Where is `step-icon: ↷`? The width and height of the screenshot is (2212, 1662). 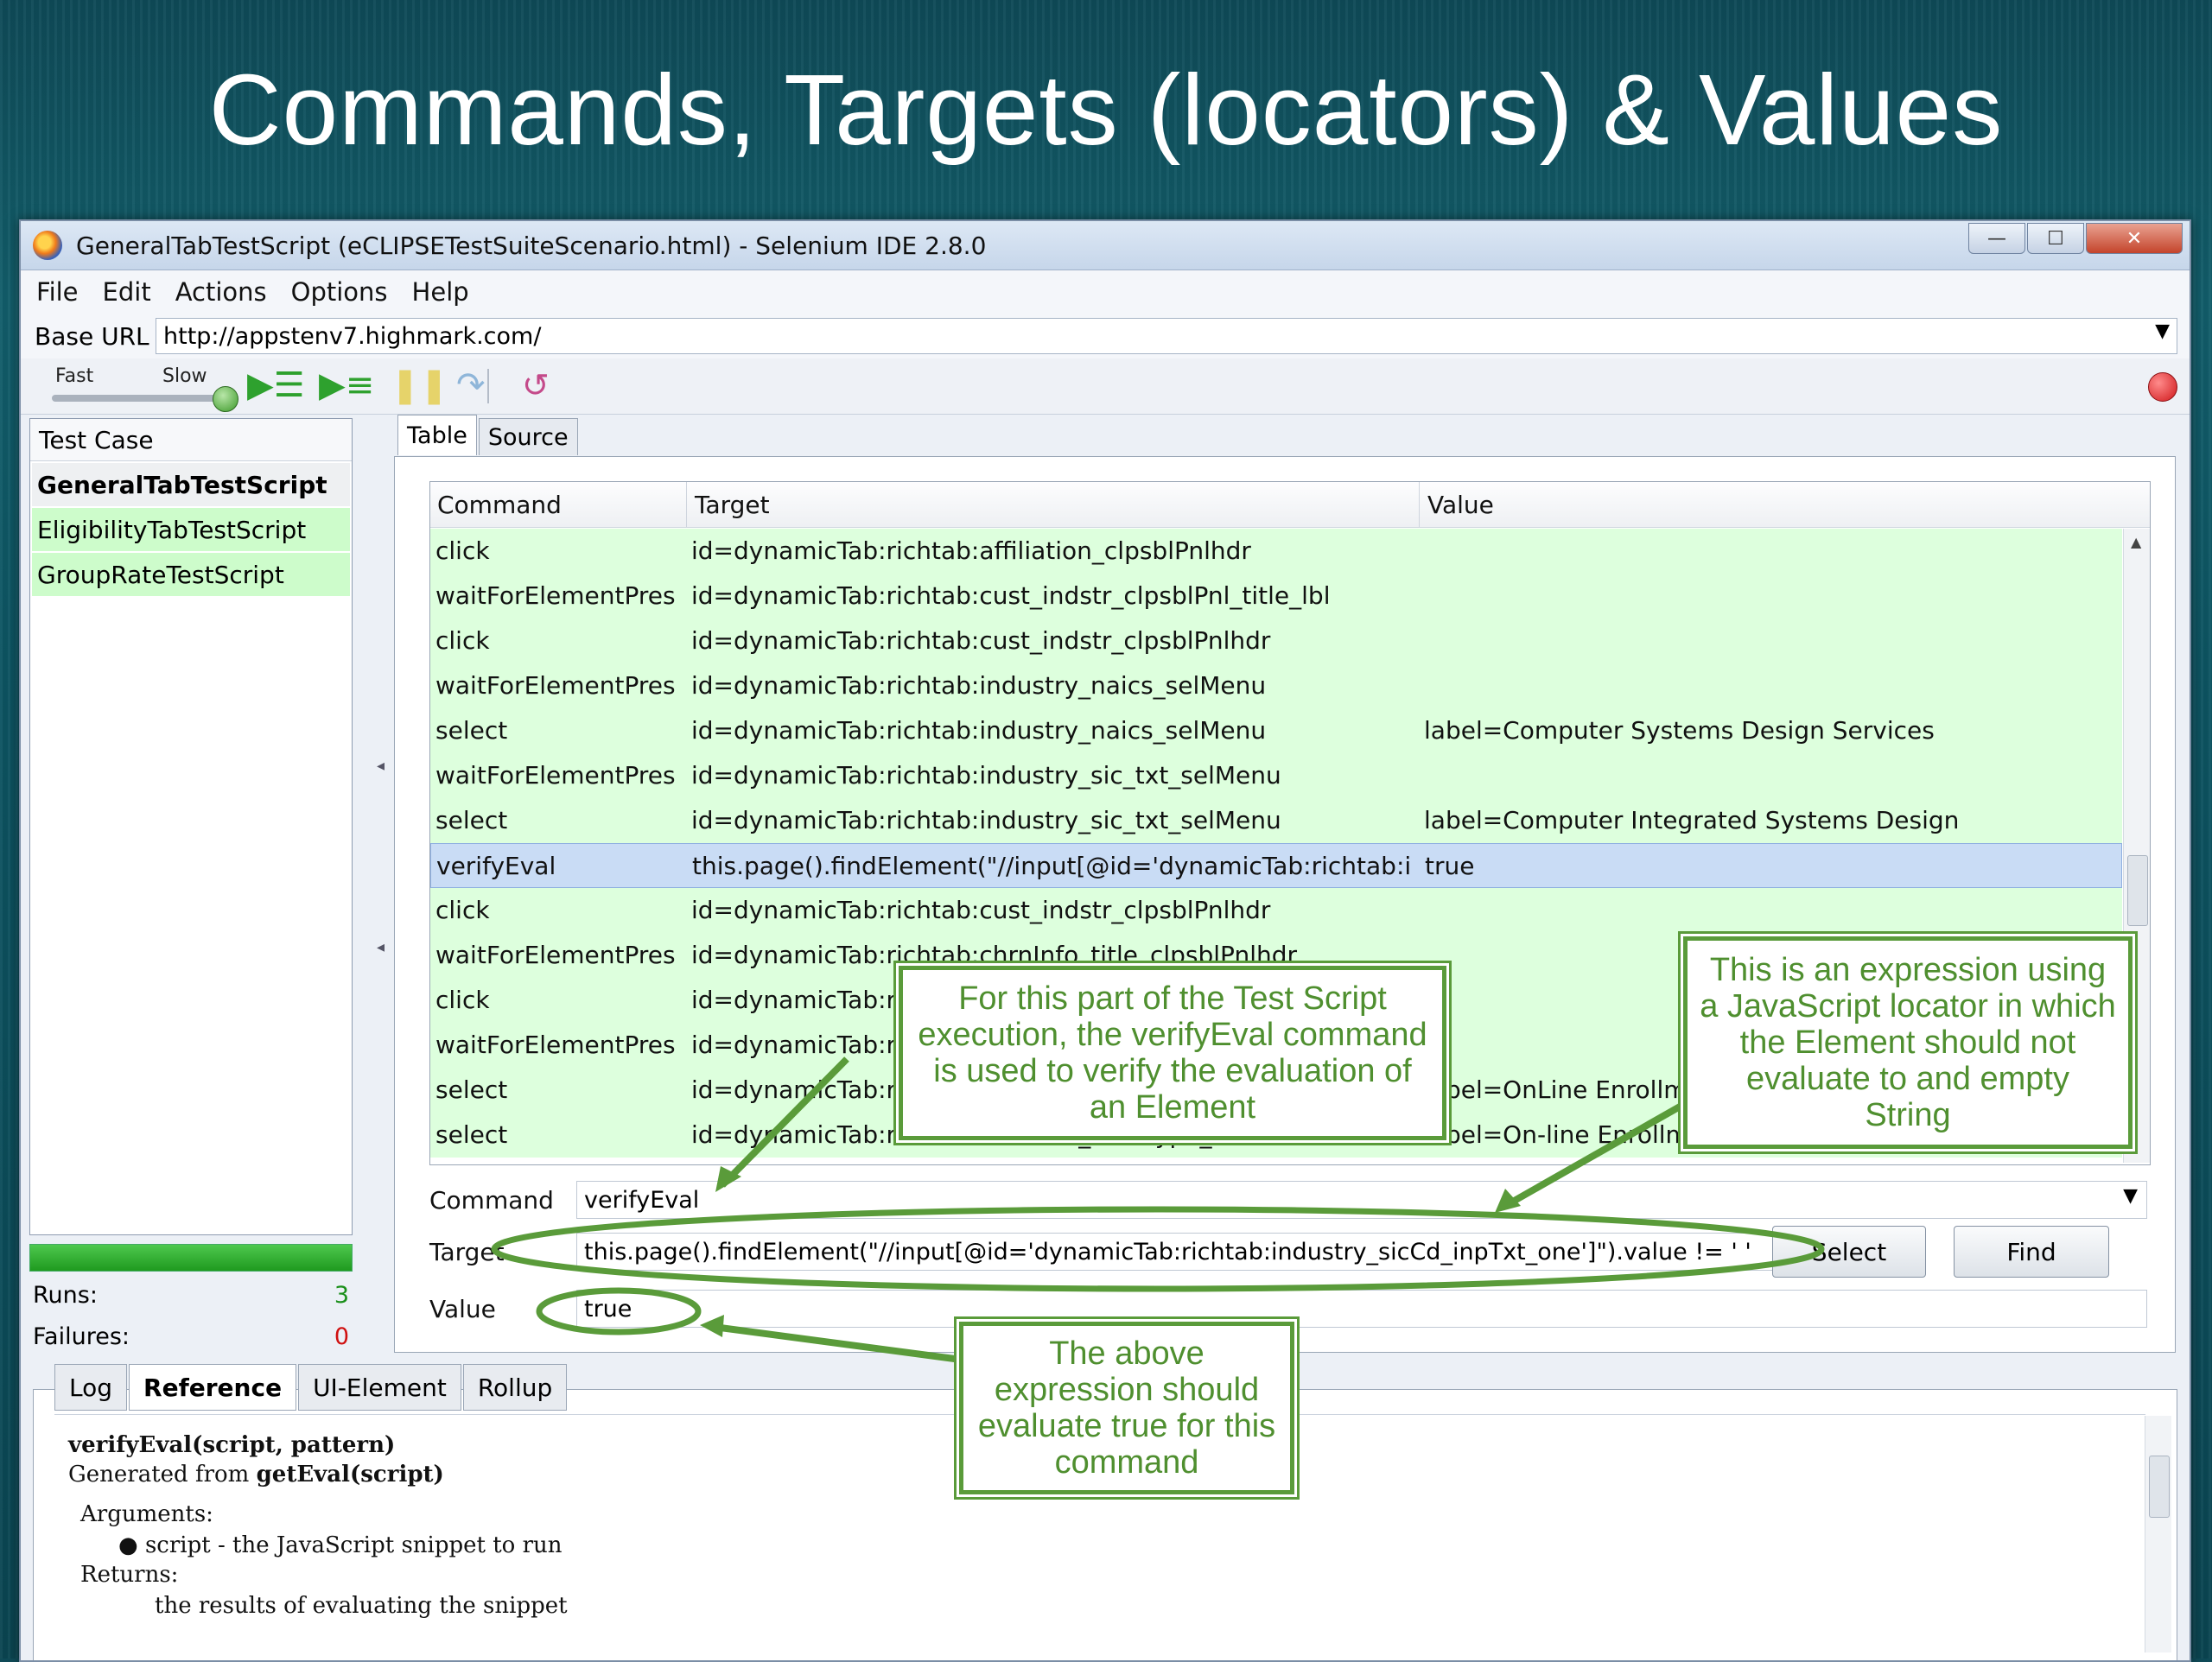
step-icon: ↷ is located at coordinates (471, 385).